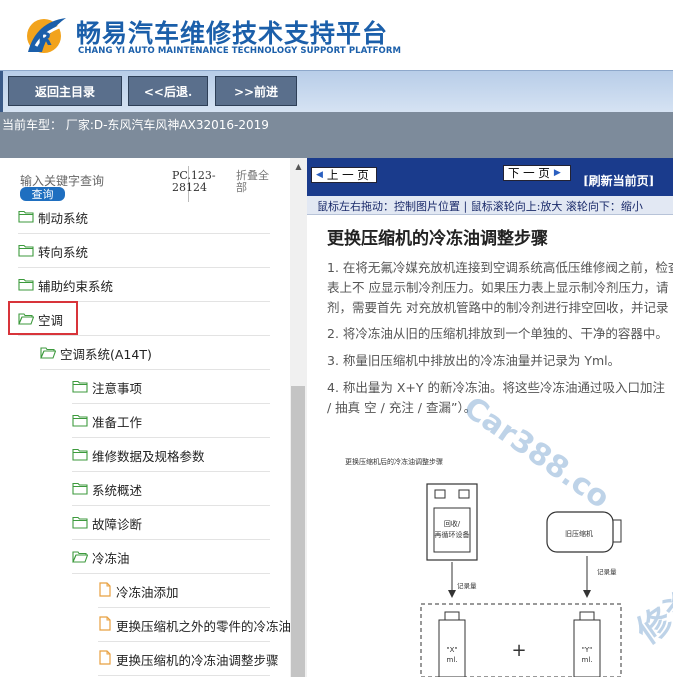 This screenshot has height=677, width=673. I want to click on tree-item-label: 制动系统, so click(63, 218).